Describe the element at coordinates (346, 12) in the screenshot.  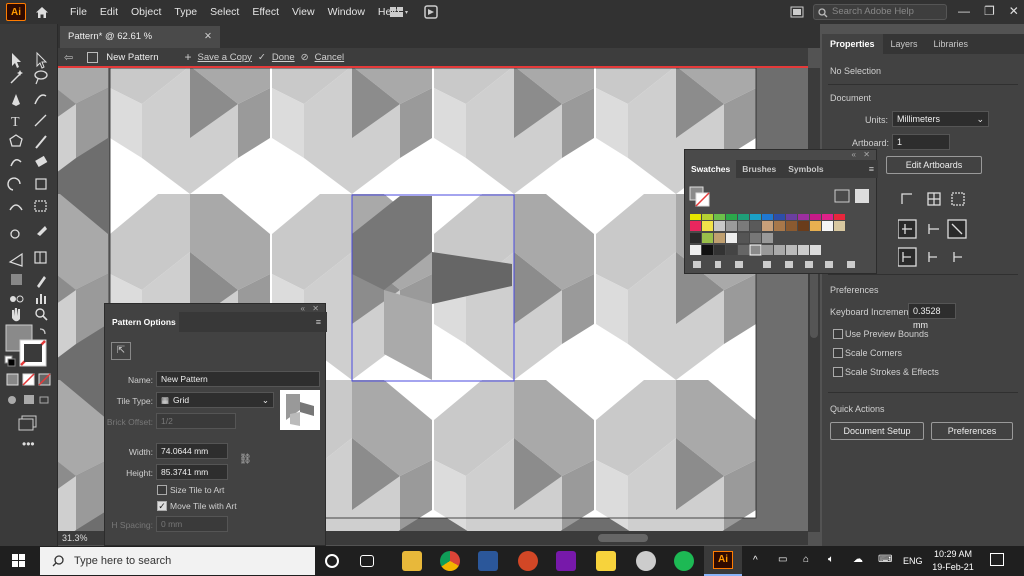
I see `menu-window: Window` at that location.